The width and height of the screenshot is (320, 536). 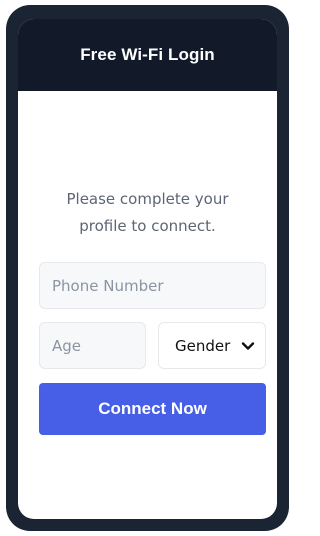 What do you see at coordinates (203, 345) in the screenshot?
I see `gender-select-value: Gender` at bounding box center [203, 345].